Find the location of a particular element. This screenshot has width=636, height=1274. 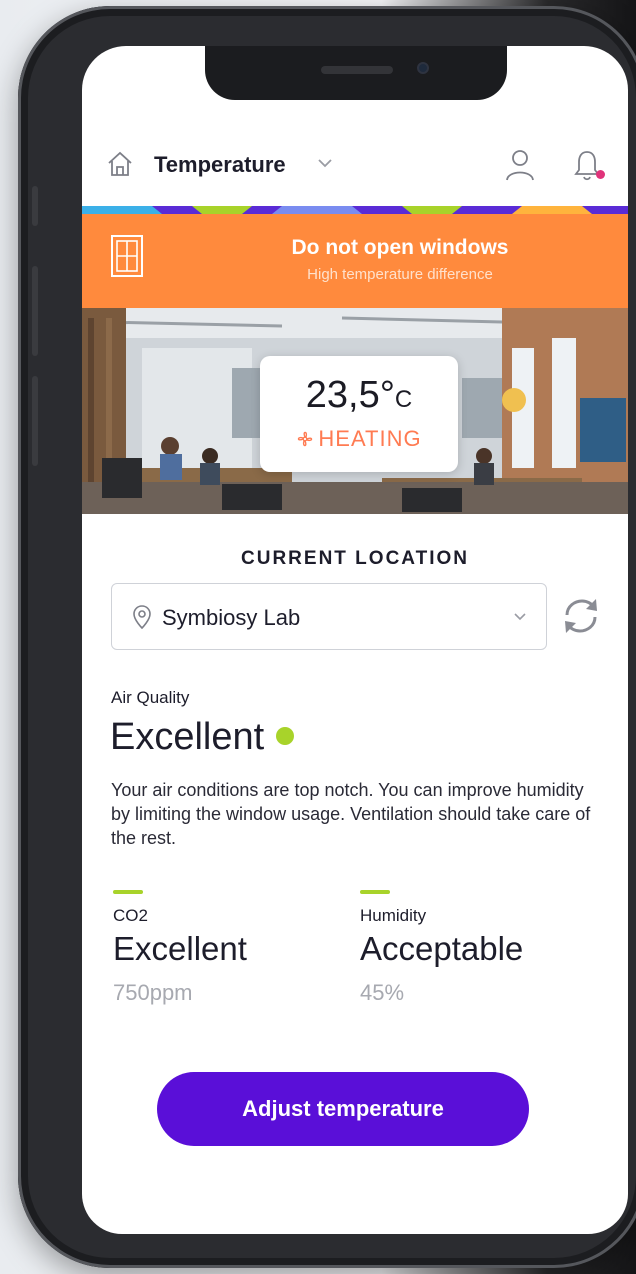

current-location-label: CURRENT LOCATION is located at coordinates (355, 558).